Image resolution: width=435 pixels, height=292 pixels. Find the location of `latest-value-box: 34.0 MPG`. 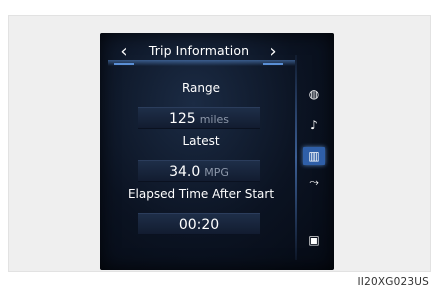

latest-value-box: 34.0 MPG is located at coordinates (199, 171).